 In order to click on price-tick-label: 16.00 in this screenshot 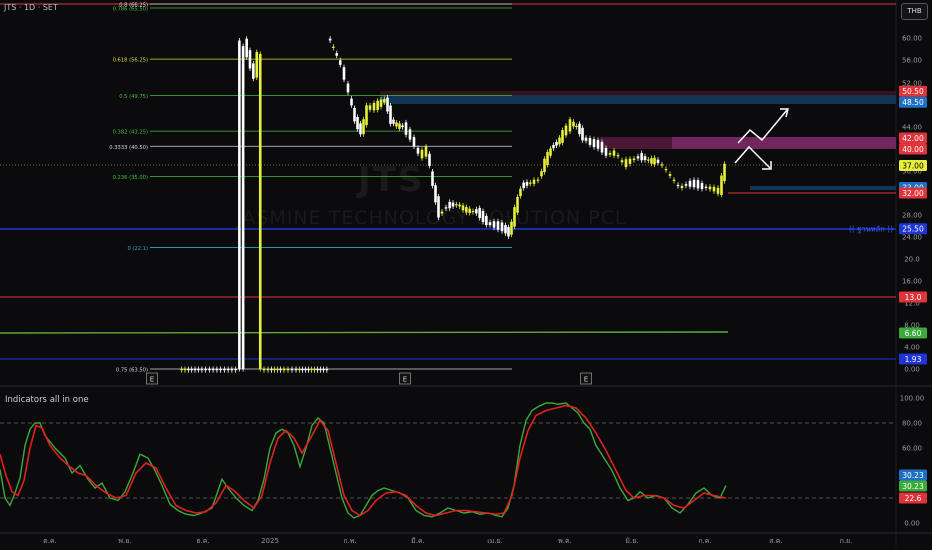, I will do `click(912, 282)`.